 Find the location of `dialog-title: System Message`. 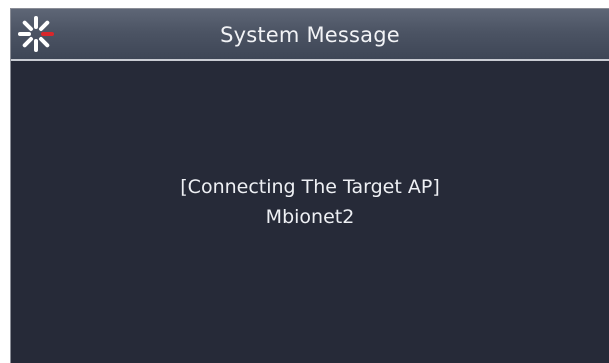

dialog-title: System Message is located at coordinates (310, 35).